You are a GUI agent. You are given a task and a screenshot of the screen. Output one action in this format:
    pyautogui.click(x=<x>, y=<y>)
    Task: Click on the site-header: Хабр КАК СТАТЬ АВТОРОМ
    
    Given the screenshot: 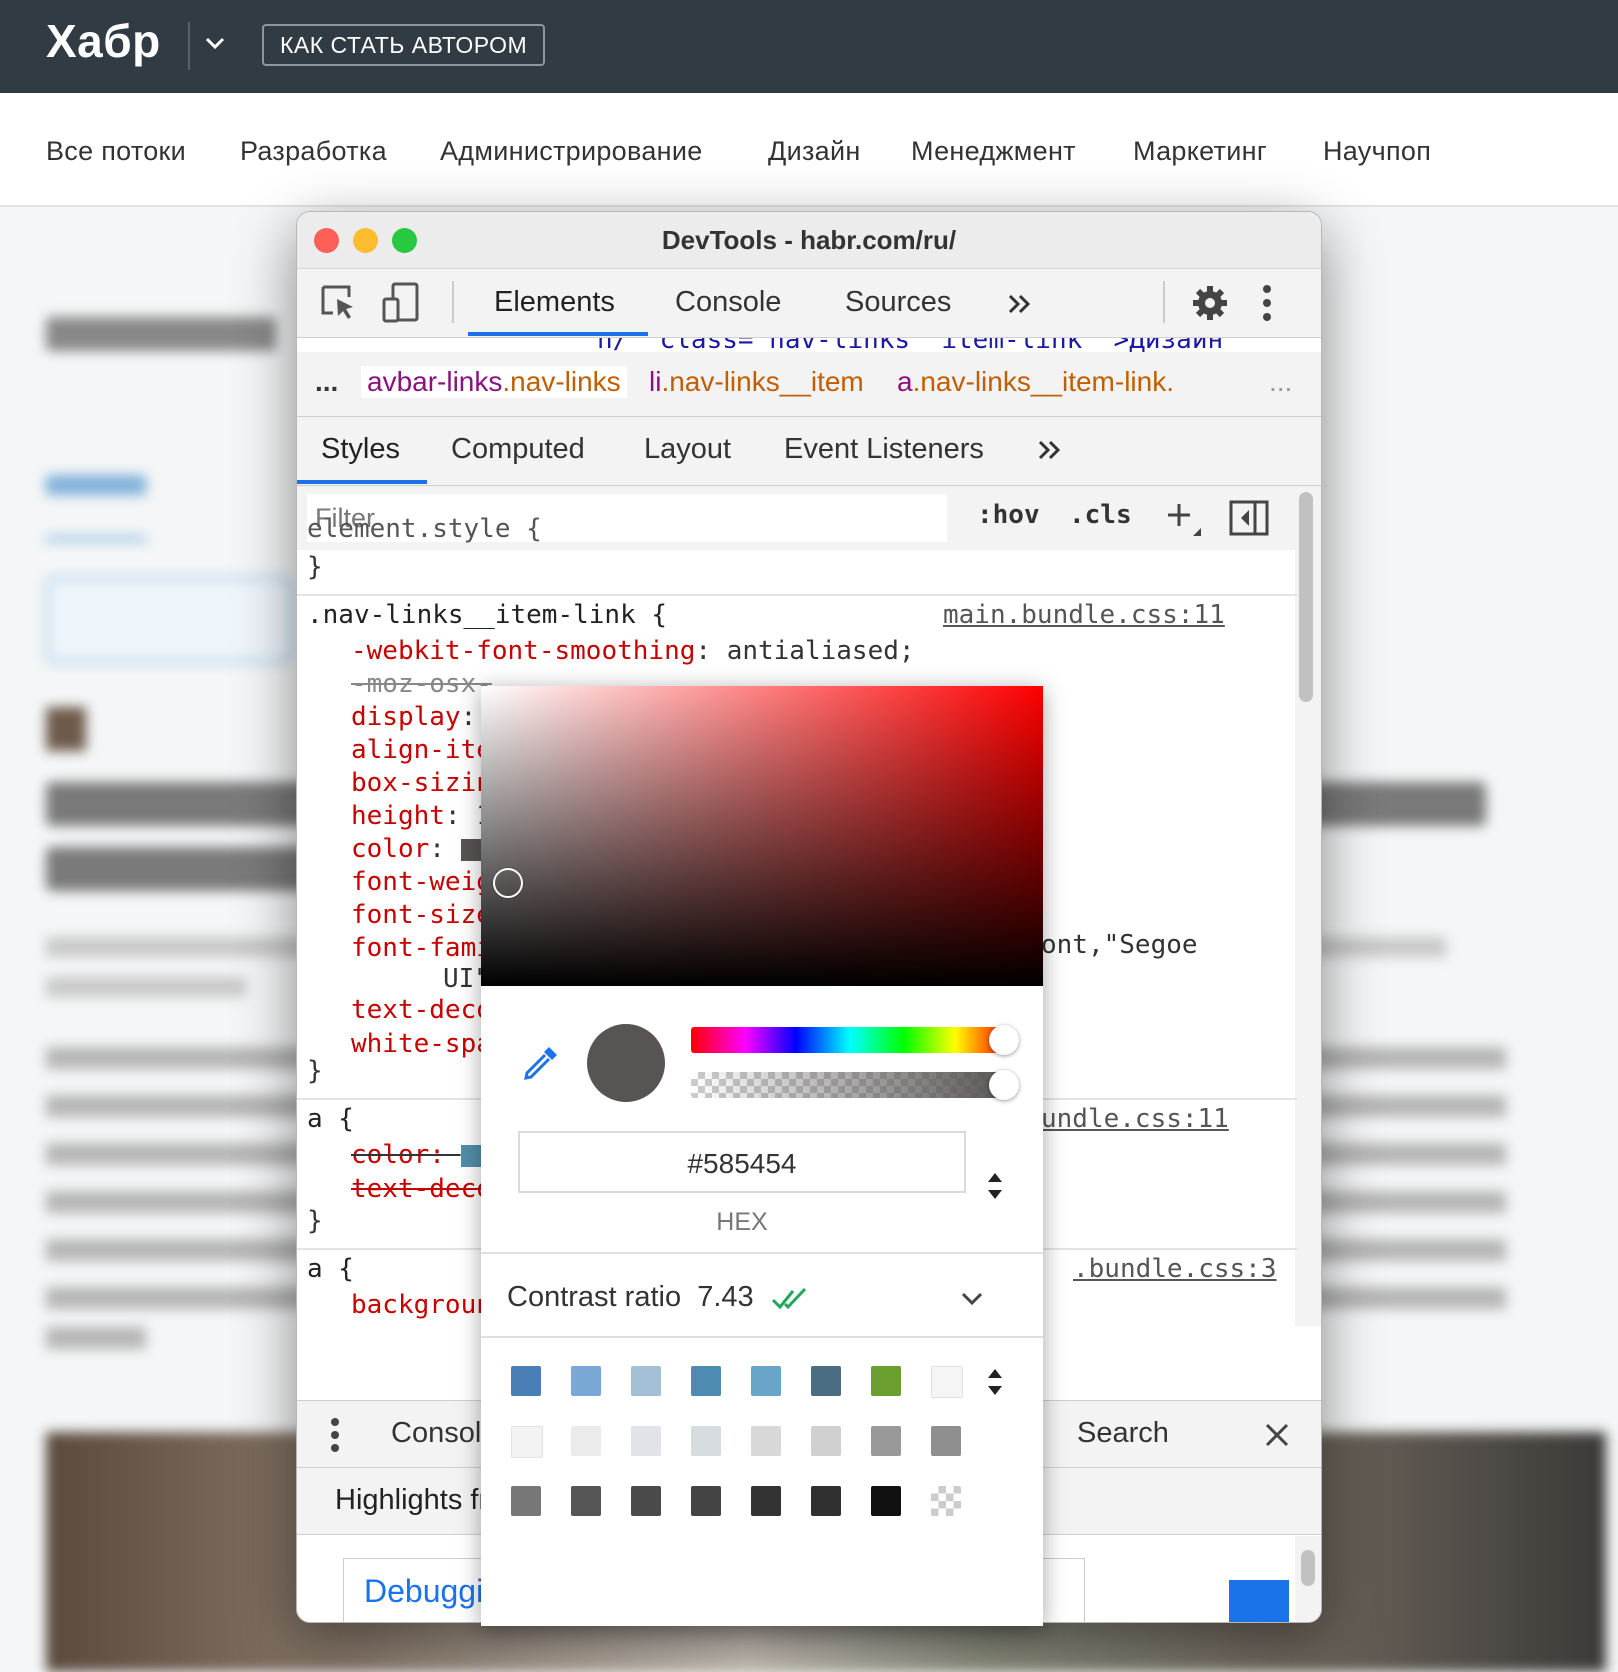 What is the action you would take?
    pyautogui.click(x=809, y=46)
    